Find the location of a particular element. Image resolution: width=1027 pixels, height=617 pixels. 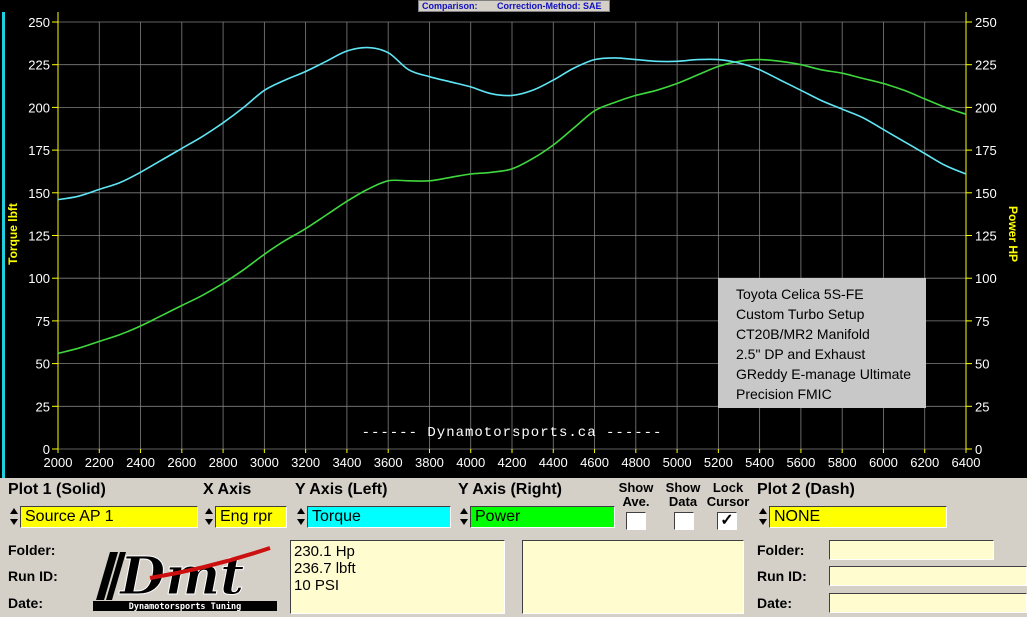

x-tick-label: 6200 is located at coordinates (924, 462).